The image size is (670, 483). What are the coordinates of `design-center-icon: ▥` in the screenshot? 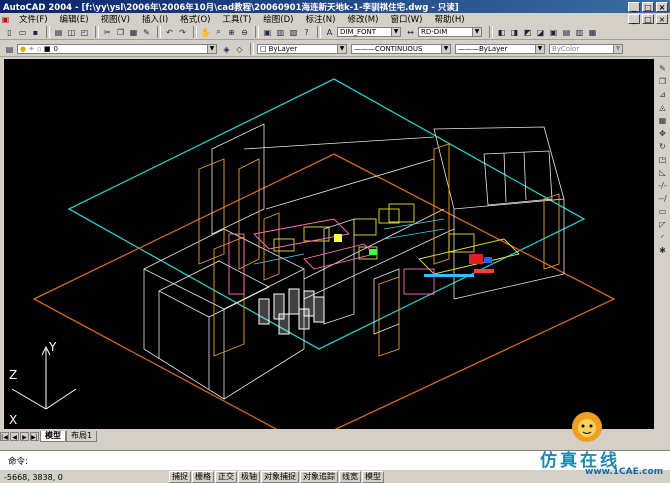 It's located at (280, 32).